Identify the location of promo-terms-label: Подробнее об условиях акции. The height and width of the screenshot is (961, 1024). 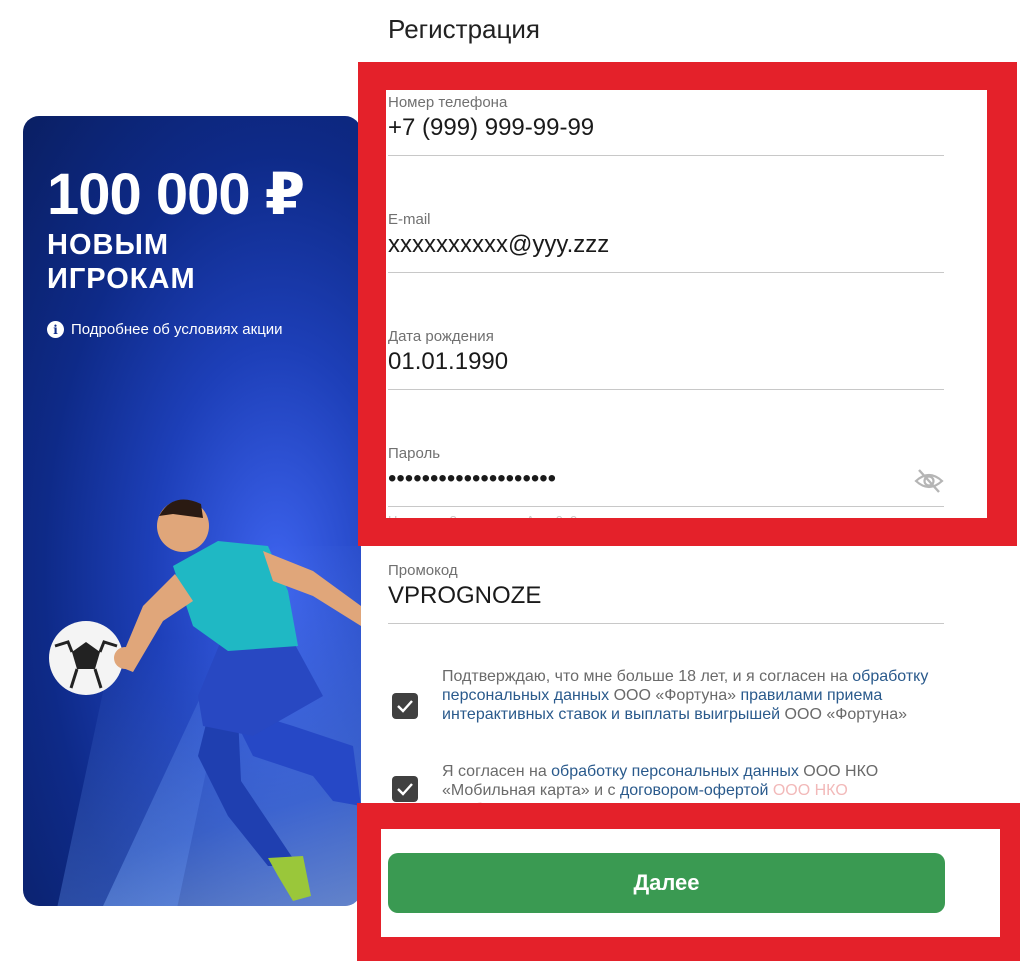
(177, 329).